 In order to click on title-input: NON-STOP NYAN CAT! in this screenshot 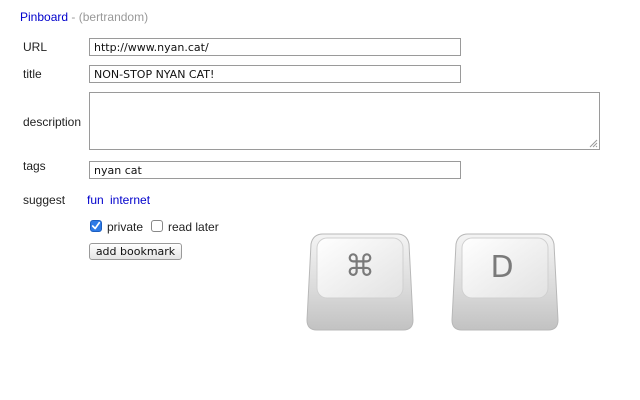, I will do `click(275, 74)`.